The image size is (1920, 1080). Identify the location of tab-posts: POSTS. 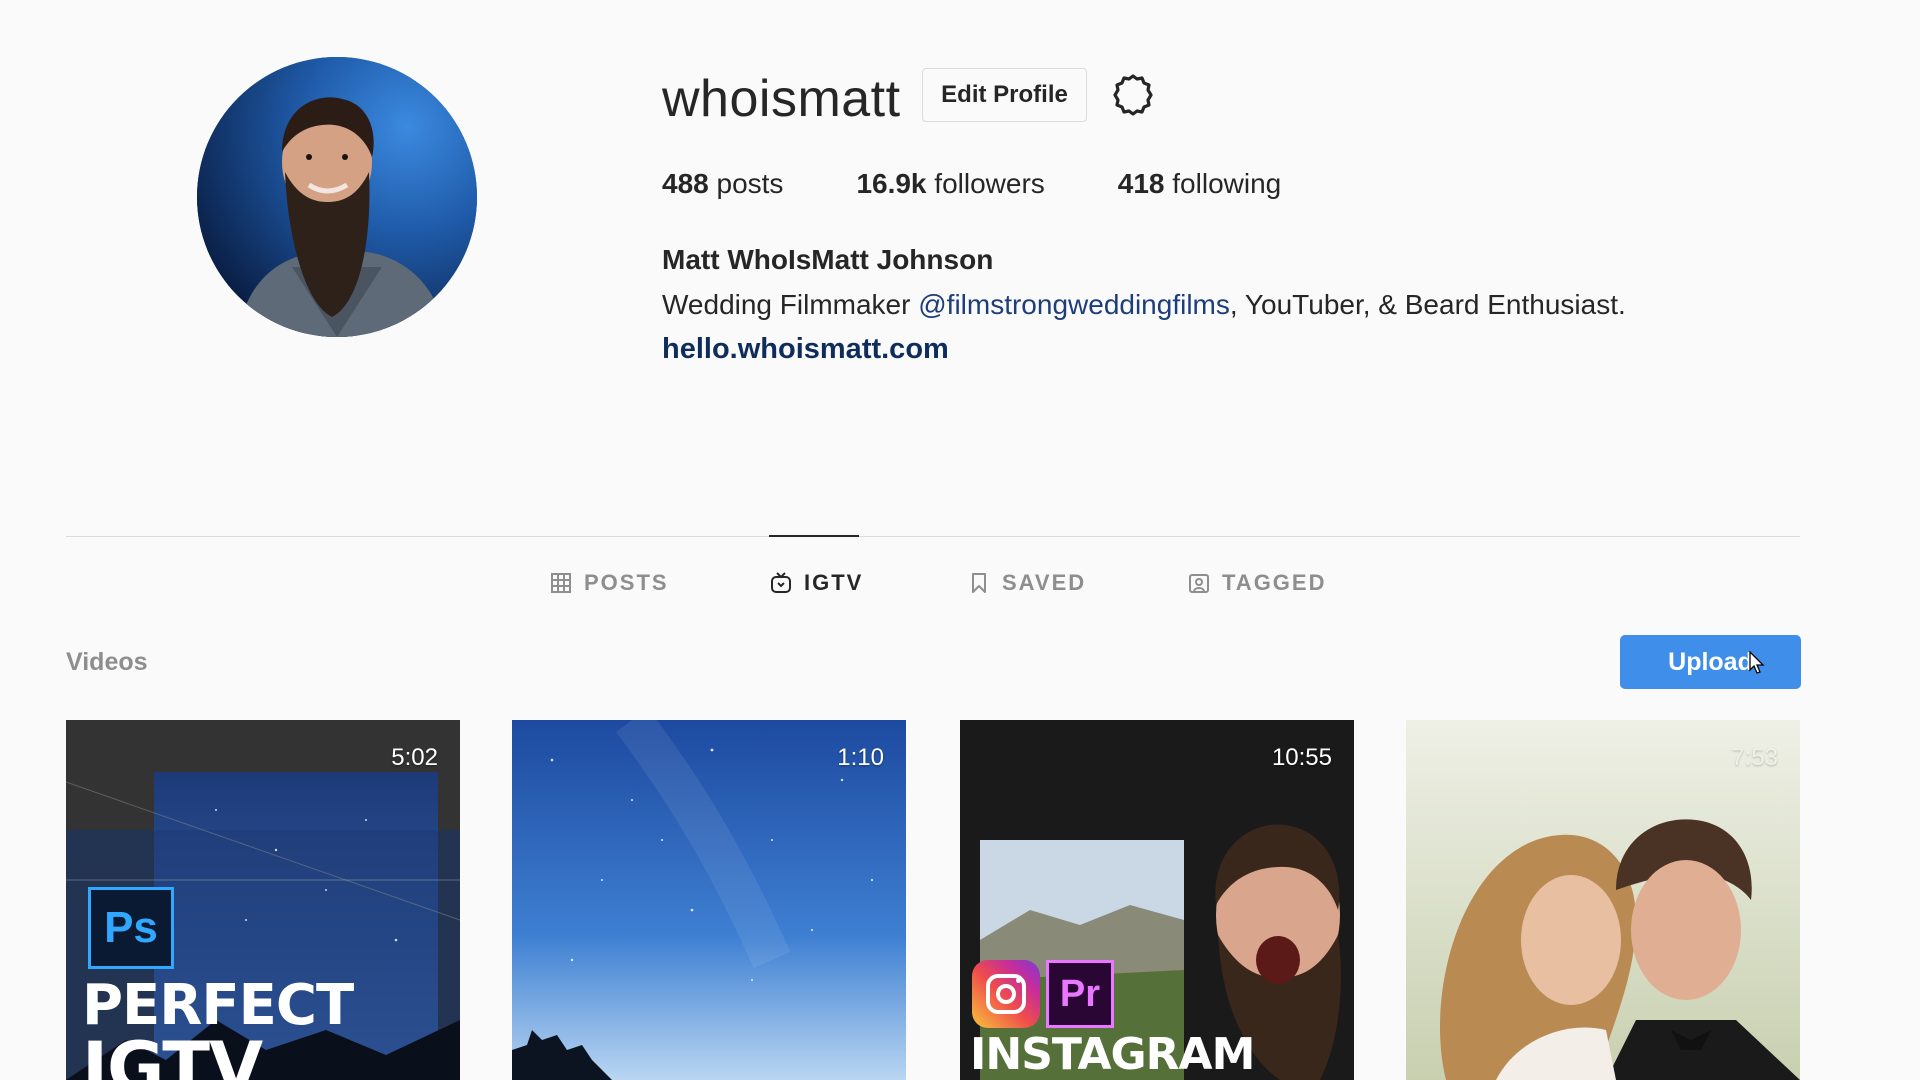
(609, 583).